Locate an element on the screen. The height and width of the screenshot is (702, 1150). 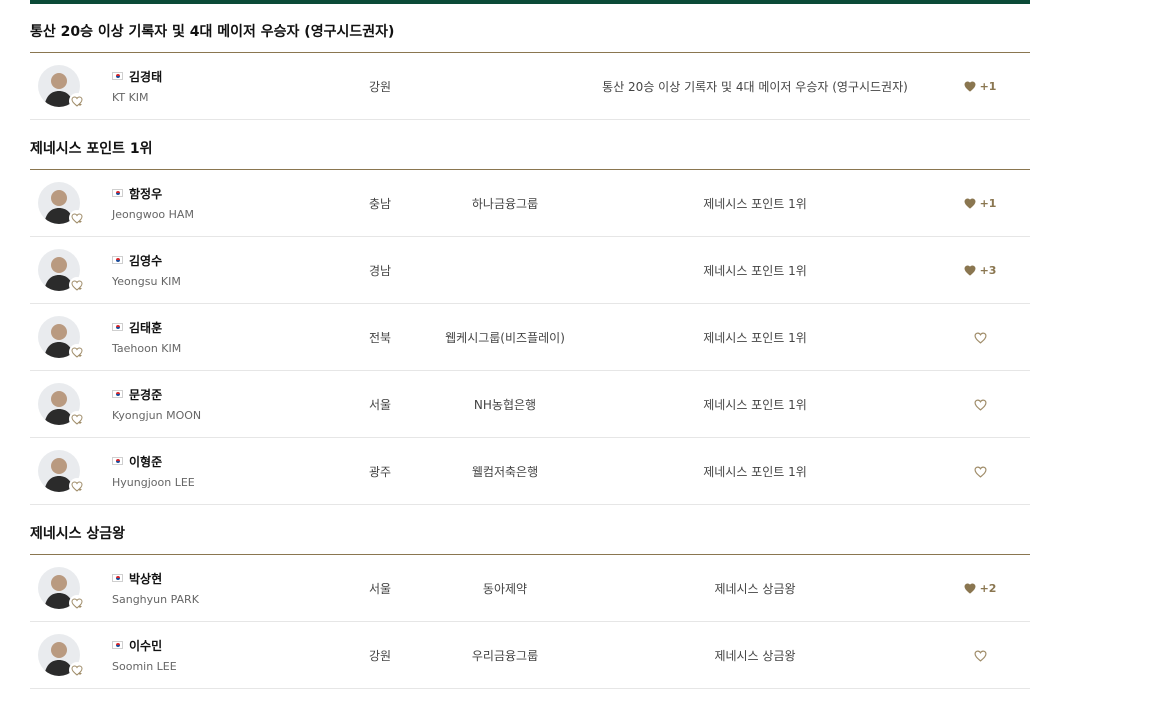
player-name-line: 김경태 is located at coordinates (137, 76).